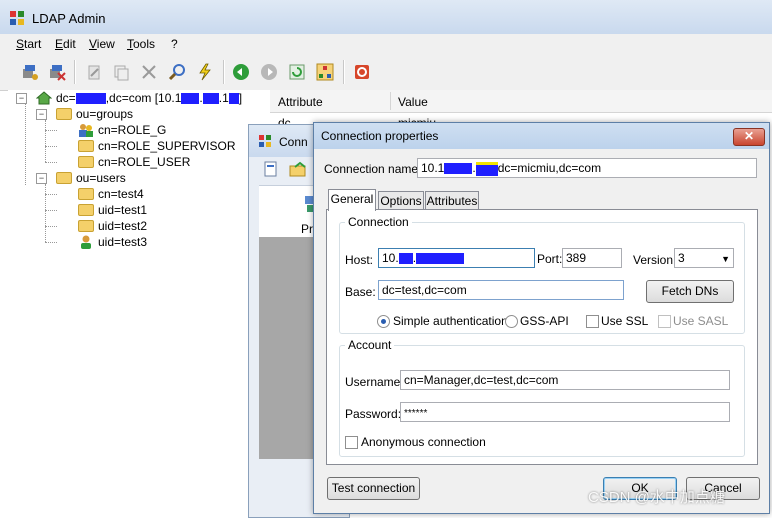 The image size is (772, 518). Describe the element at coordinates (57, 72) in the screenshot. I see `disconnect-icon` at that location.